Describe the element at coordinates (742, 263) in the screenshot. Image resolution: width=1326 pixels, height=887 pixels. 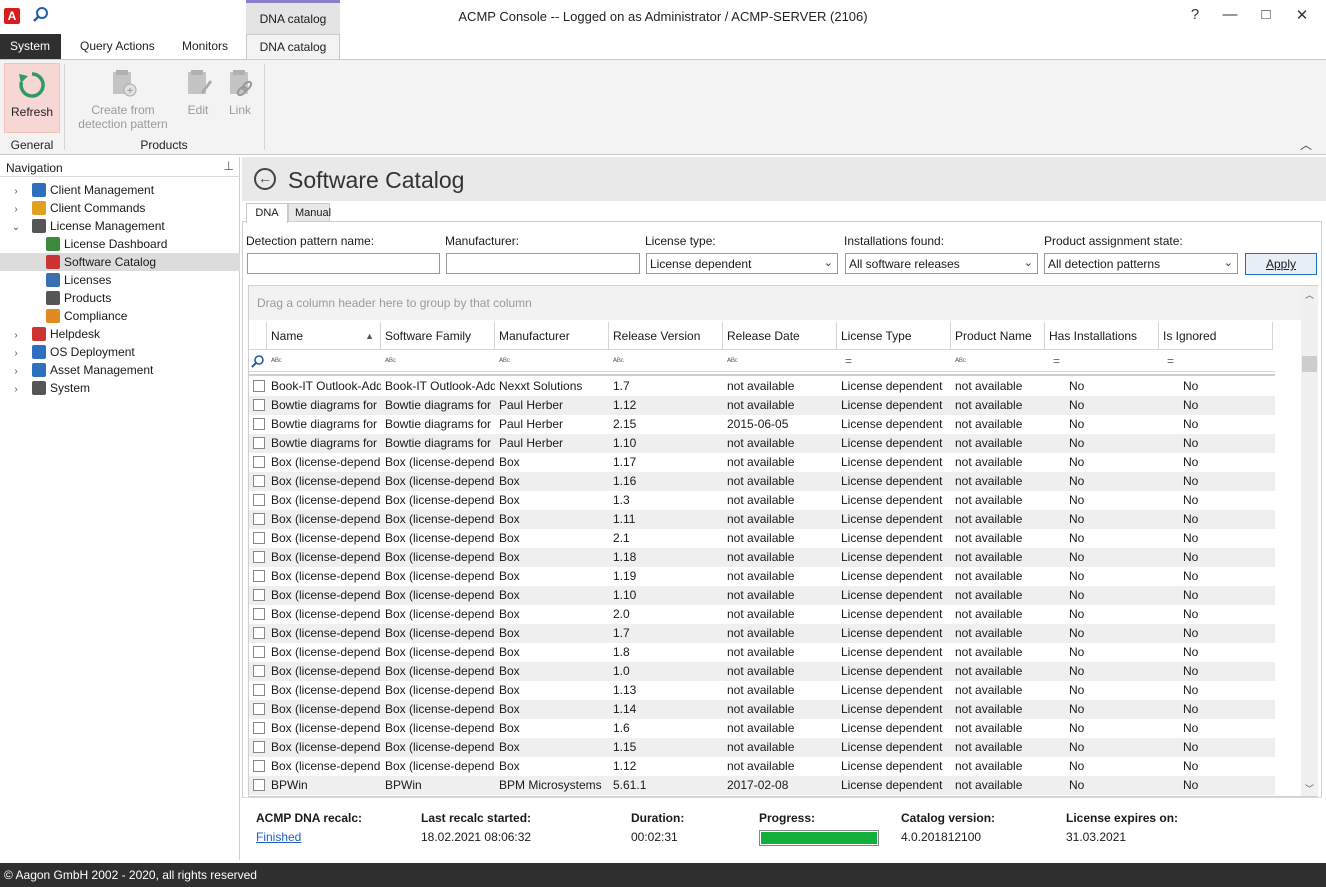
I see `license-type-select: License dependent ⌄` at that location.